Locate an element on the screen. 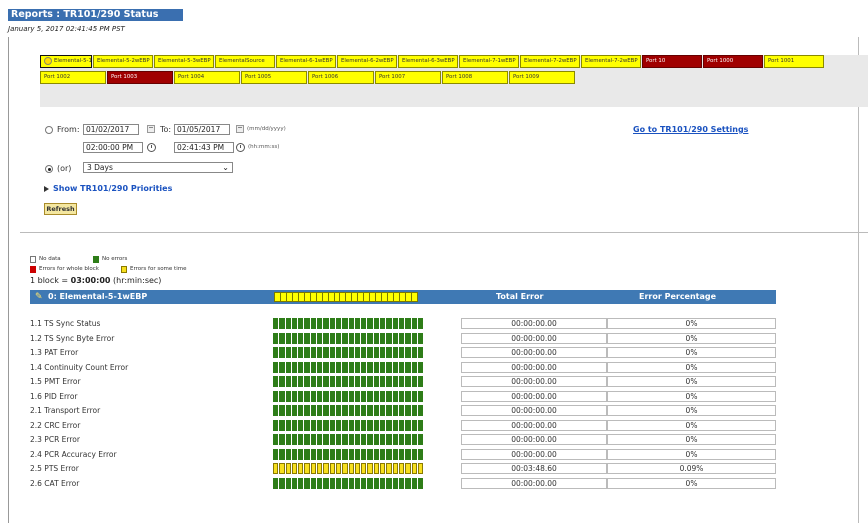 The image size is (868, 523). priorities-link: Show TR101/290 Priorities is located at coordinates (112, 188).